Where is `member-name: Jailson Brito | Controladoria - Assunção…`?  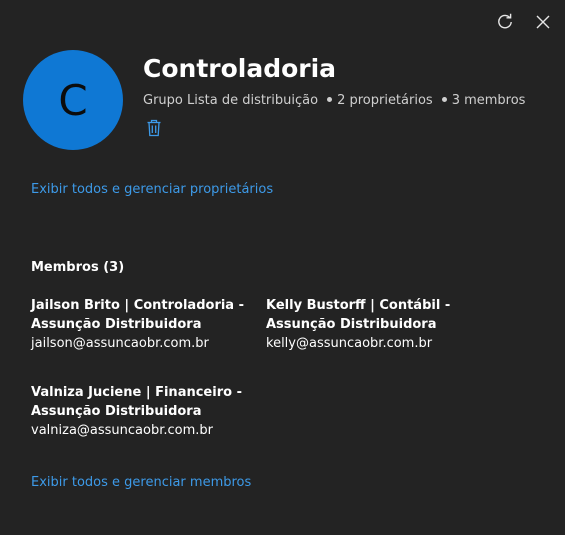 member-name: Jailson Brito | Controladoria - Assunção… is located at coordinates (138, 315).